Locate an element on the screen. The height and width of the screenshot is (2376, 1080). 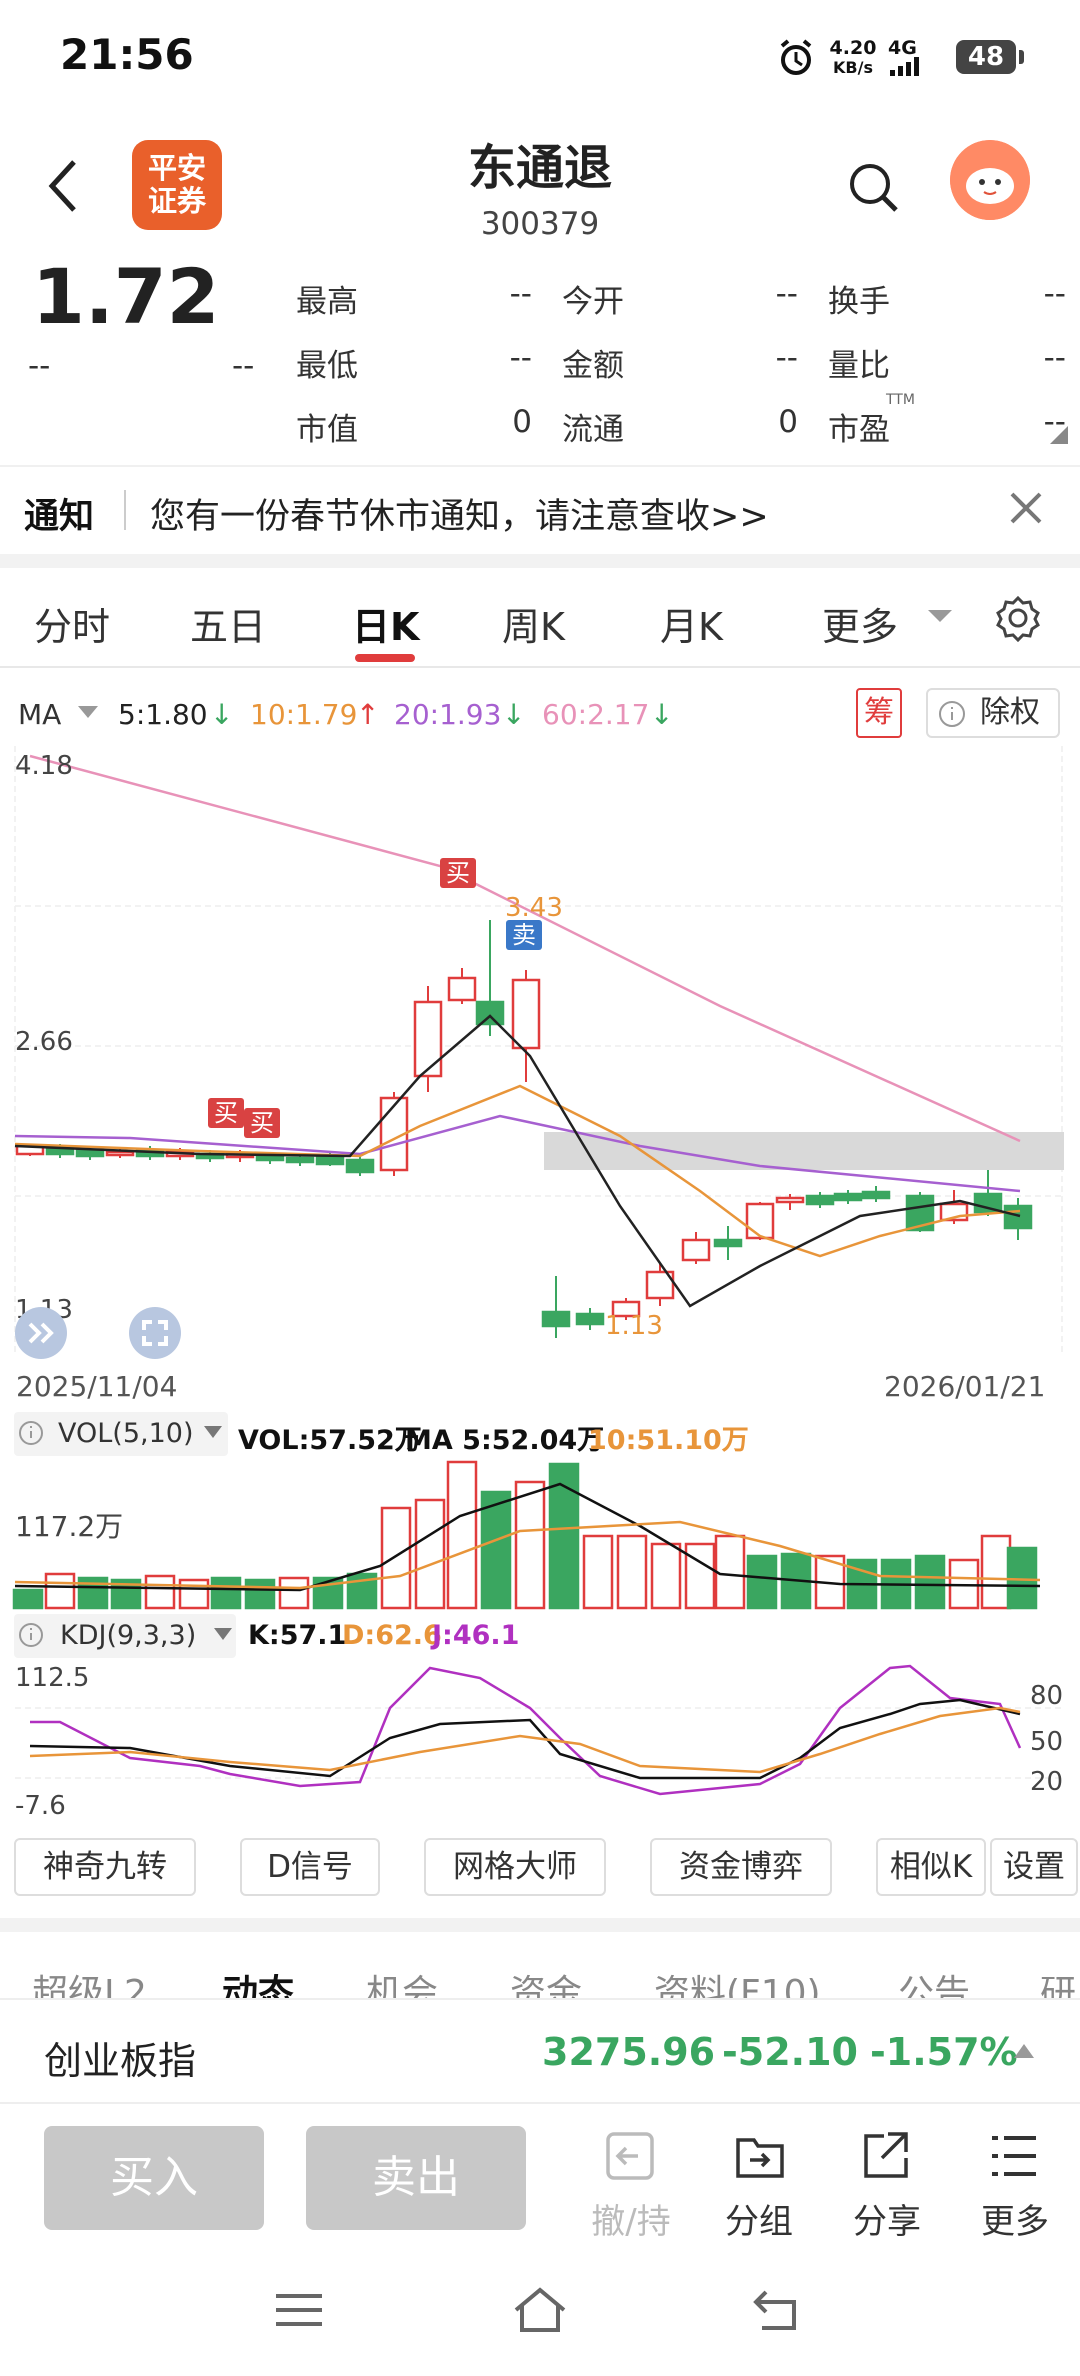
nav-back-icon is located at coordinates (778, 2310).